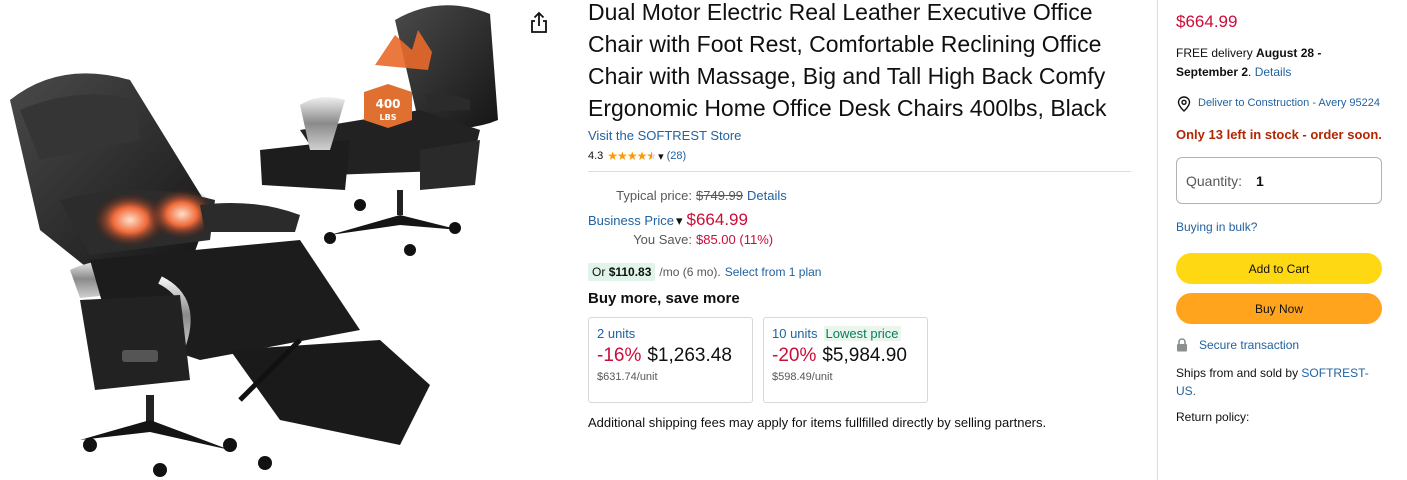 The width and height of the screenshot is (1407, 480). What do you see at coordinates (860, 243) in the screenshot?
I see `savings-row: You Save: $85.00 (11%)` at bounding box center [860, 243].